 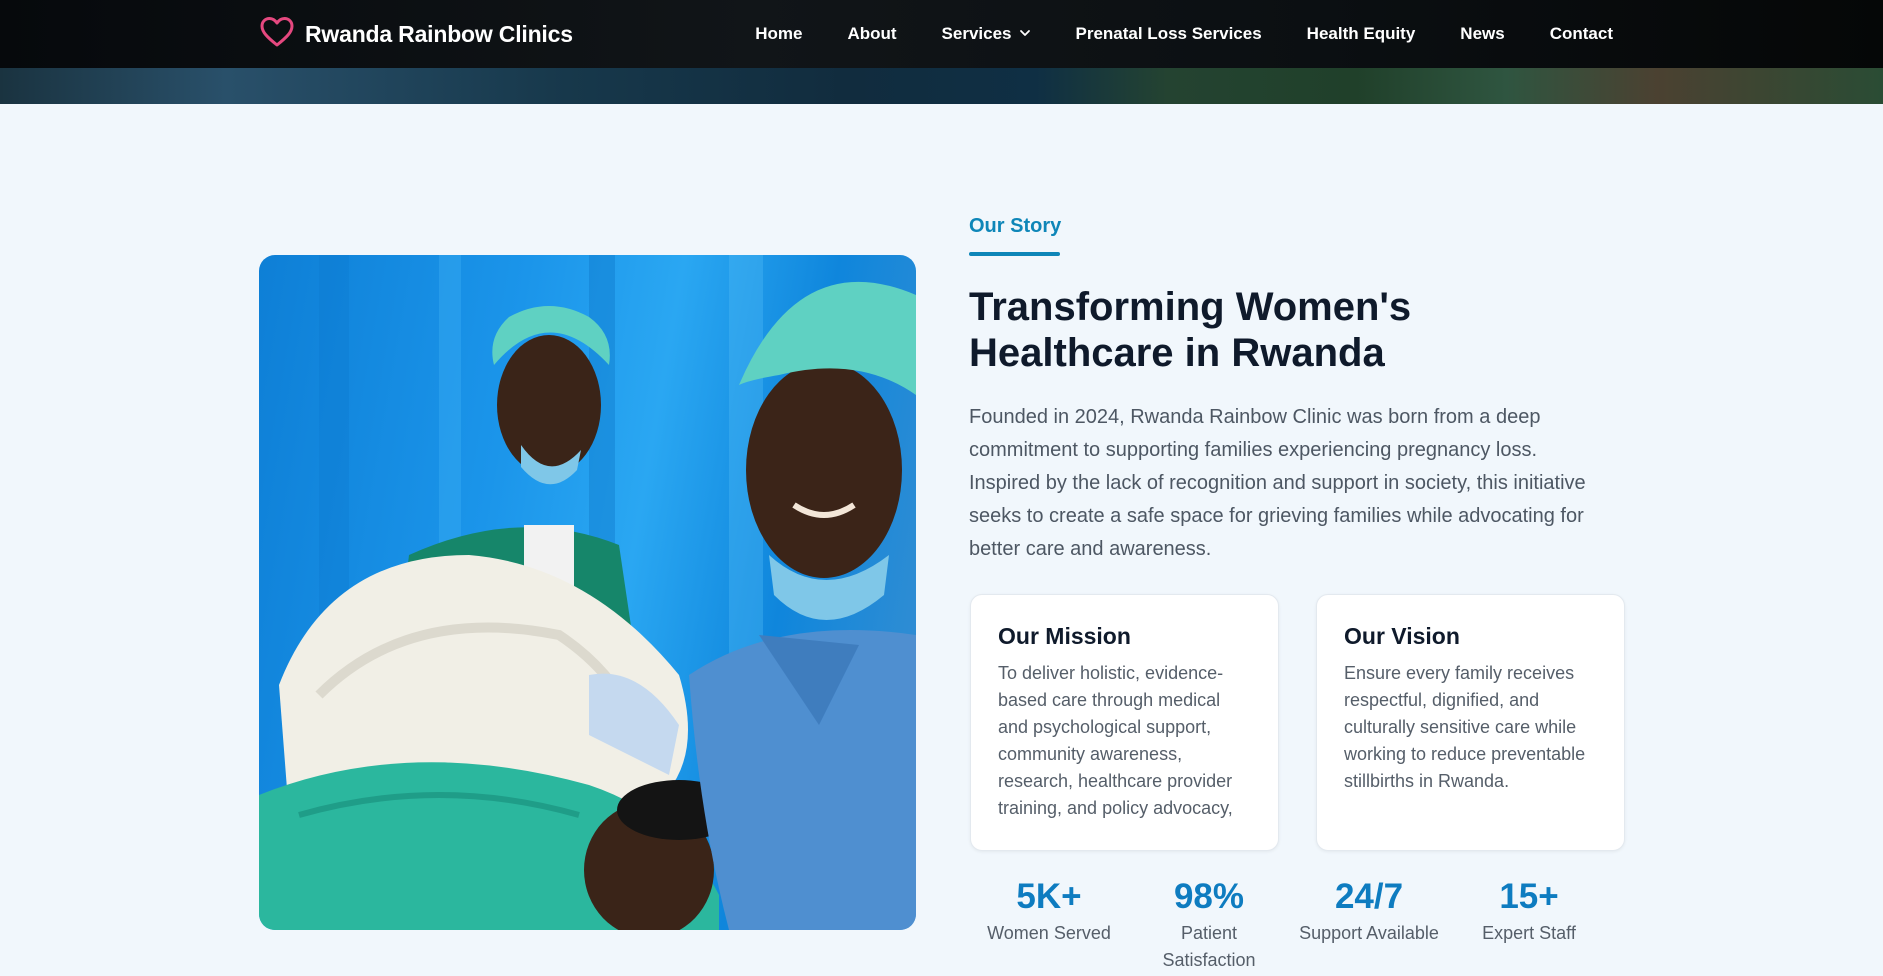 I want to click on vision-title: Our Vision, so click(x=1402, y=636).